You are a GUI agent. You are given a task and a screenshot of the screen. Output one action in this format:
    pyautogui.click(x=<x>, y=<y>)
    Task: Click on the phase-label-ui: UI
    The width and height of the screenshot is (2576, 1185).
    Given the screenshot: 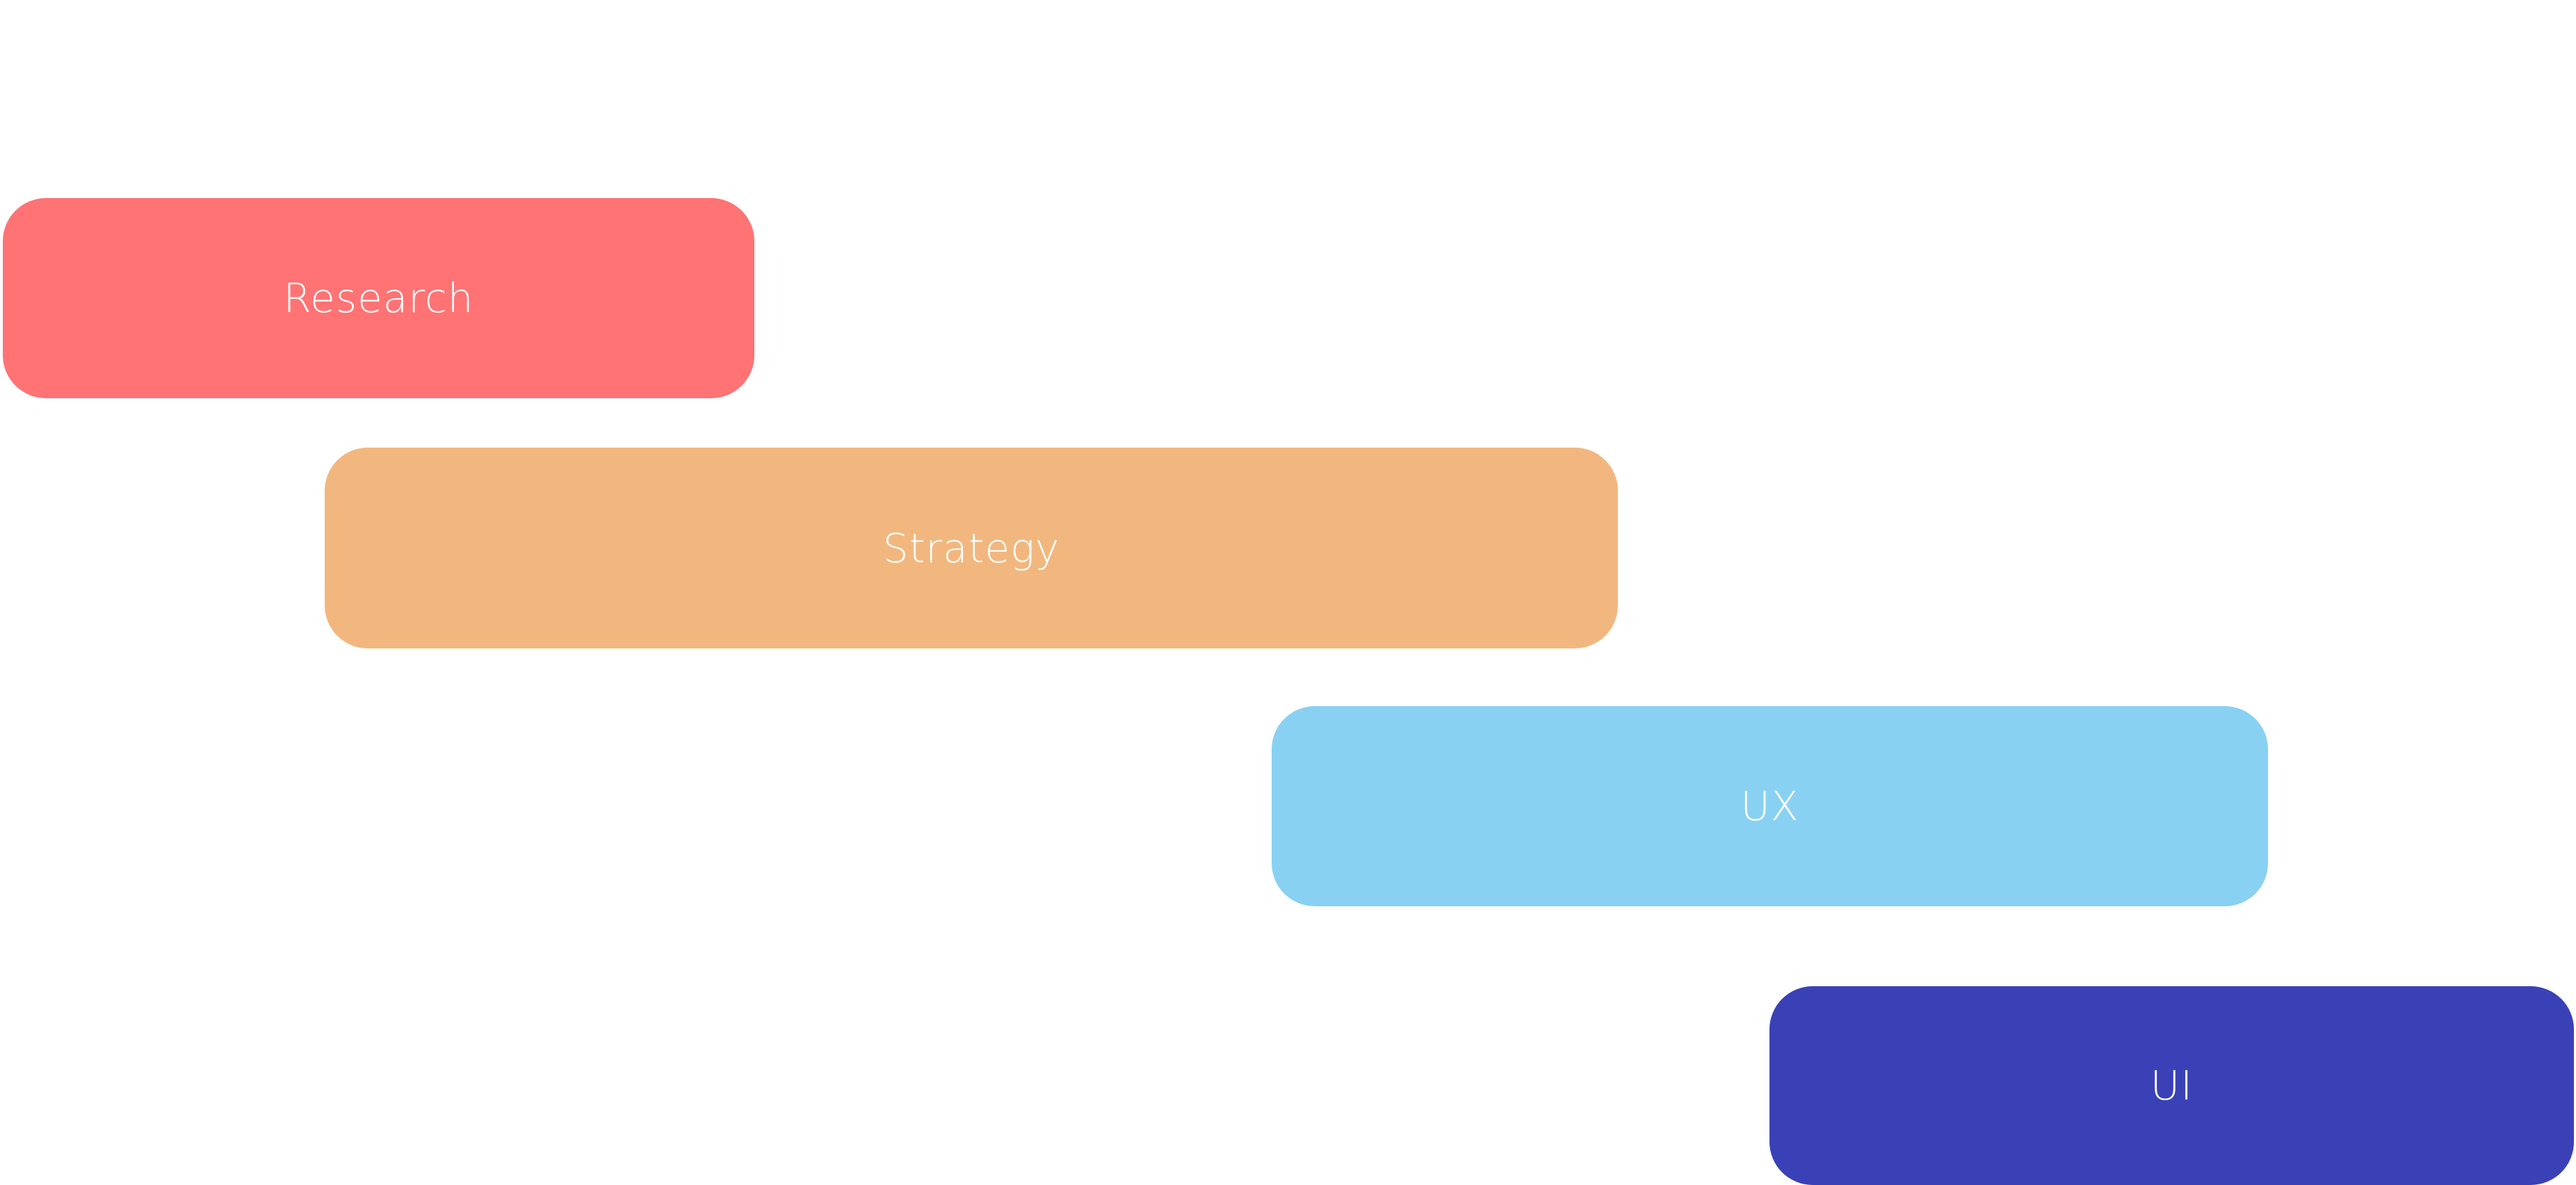 What is the action you would take?
    pyautogui.click(x=2172, y=1085)
    